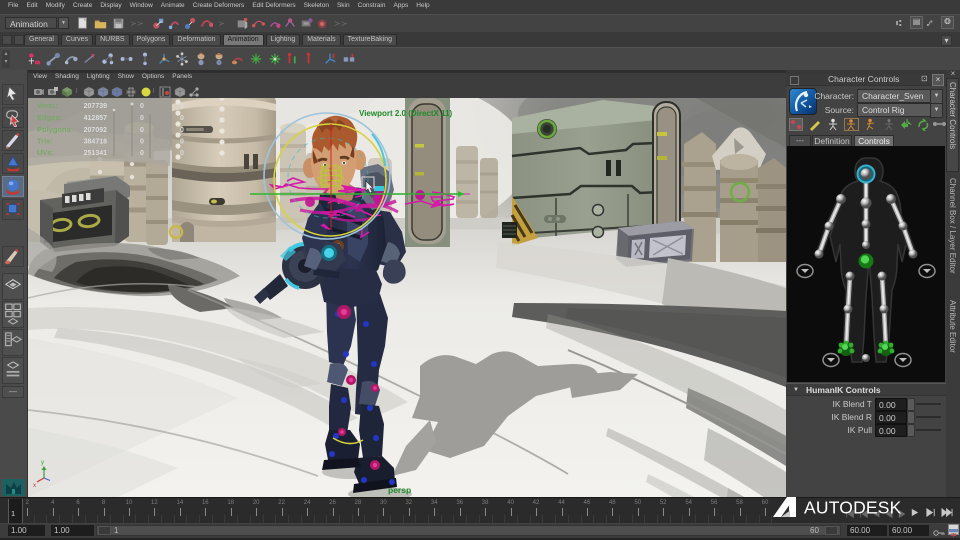 The width and height of the screenshot is (960, 540). I want to click on svg-text: 207739, so click(95, 106).